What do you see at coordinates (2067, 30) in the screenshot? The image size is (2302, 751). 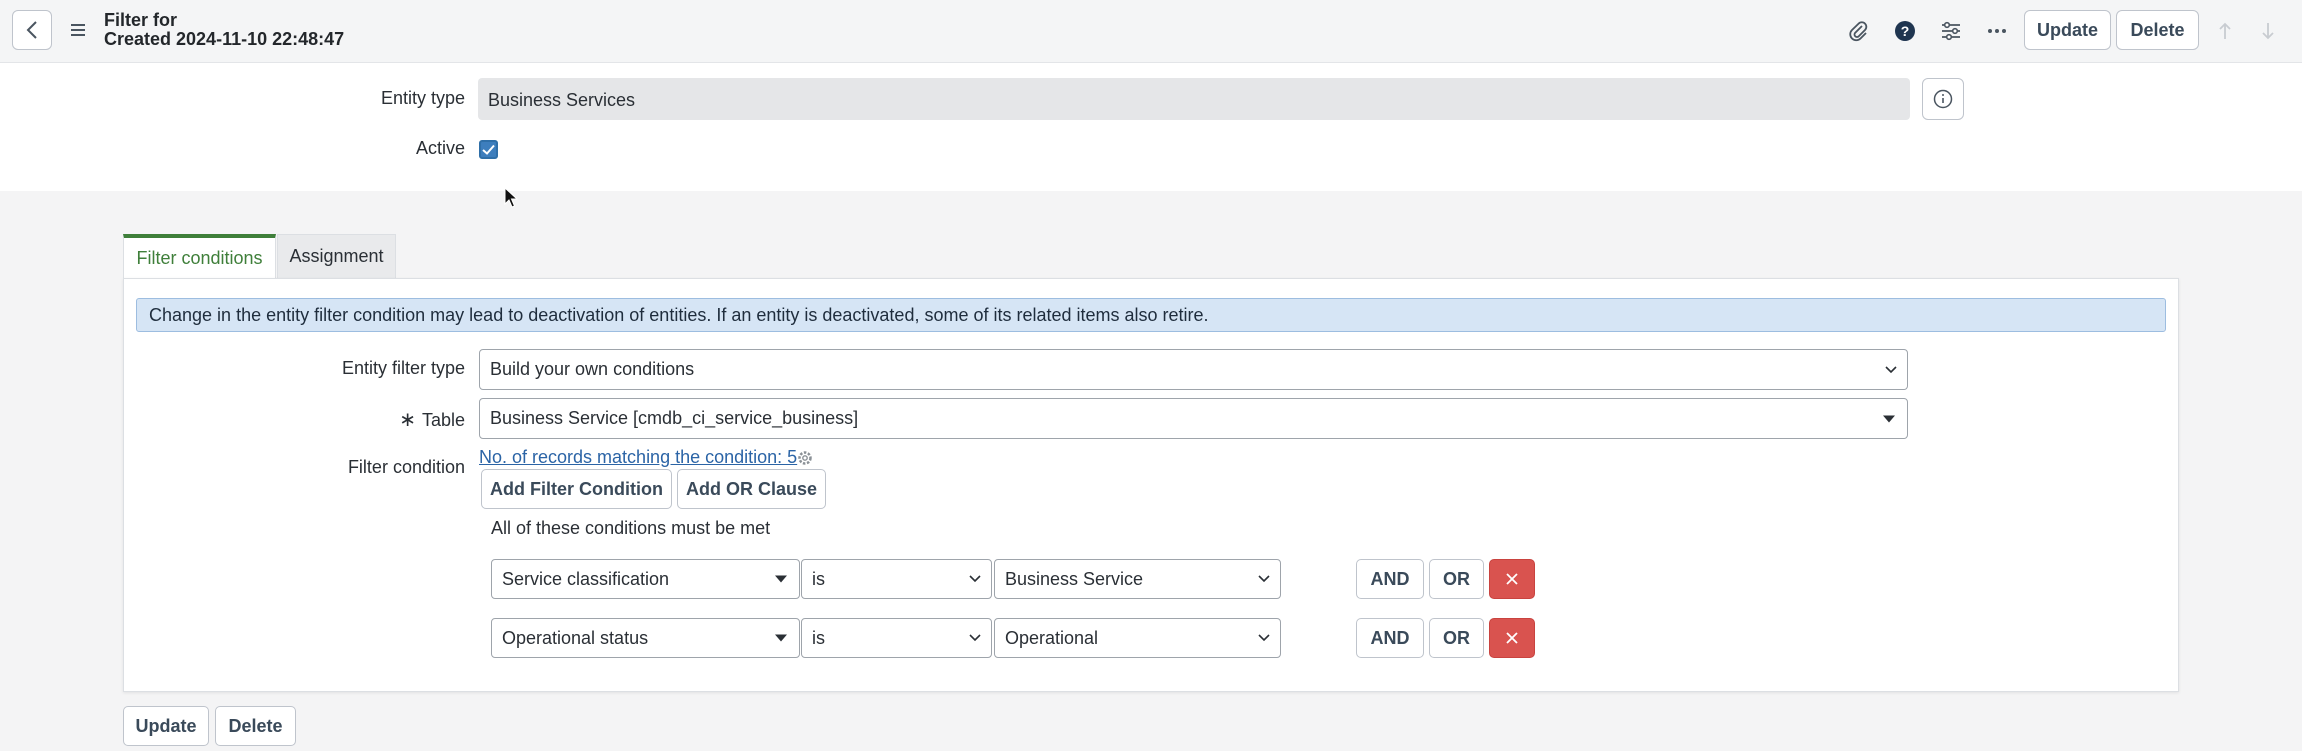 I see `header-update-button: Update` at bounding box center [2067, 30].